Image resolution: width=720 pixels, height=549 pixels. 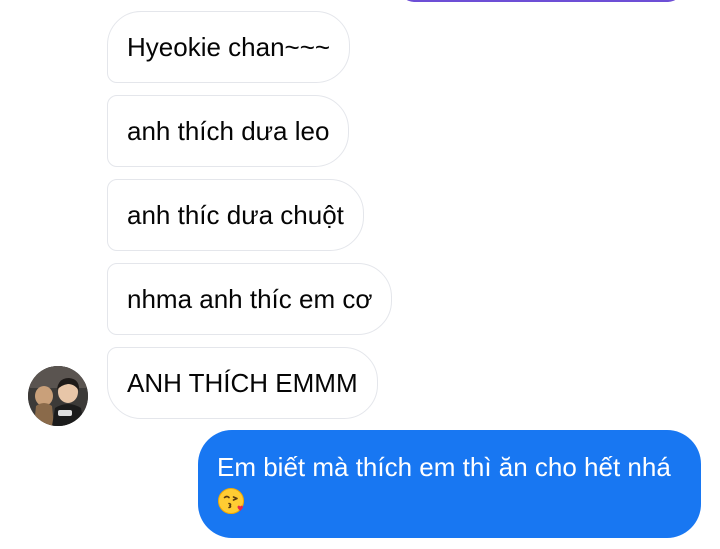 I want to click on kissing-face-with-heart-icon, so click(x=231, y=505).